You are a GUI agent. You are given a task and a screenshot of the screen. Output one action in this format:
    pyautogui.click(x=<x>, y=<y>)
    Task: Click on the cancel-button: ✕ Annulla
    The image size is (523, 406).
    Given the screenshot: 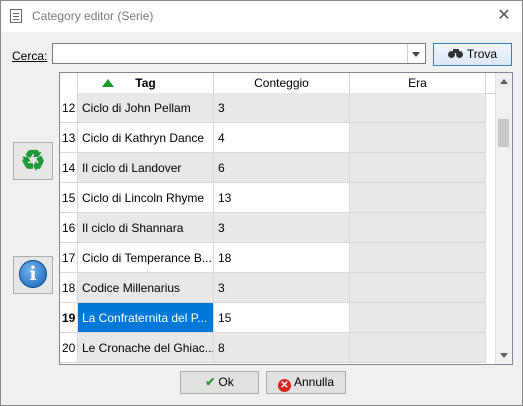 What is the action you would take?
    pyautogui.click(x=306, y=382)
    